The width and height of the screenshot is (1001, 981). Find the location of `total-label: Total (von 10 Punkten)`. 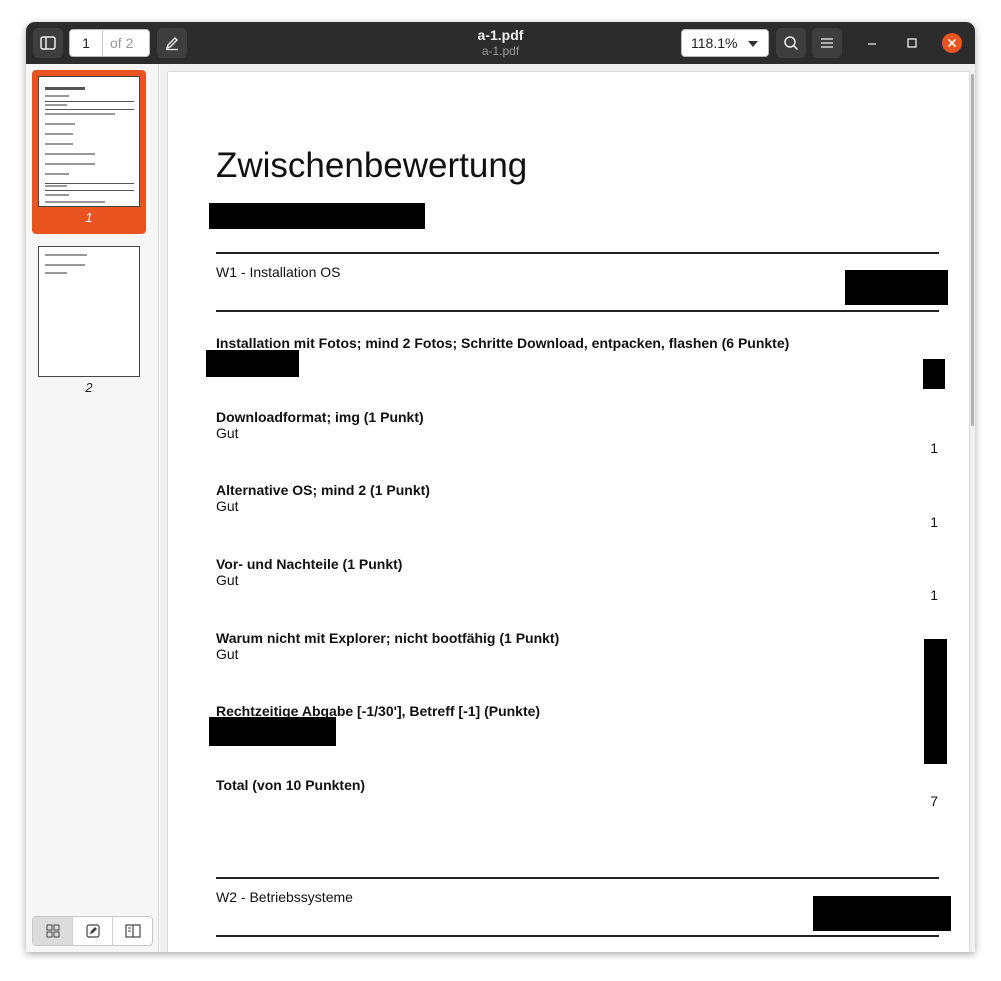

total-label: Total (von 10 Punkten) is located at coordinates (291, 785).